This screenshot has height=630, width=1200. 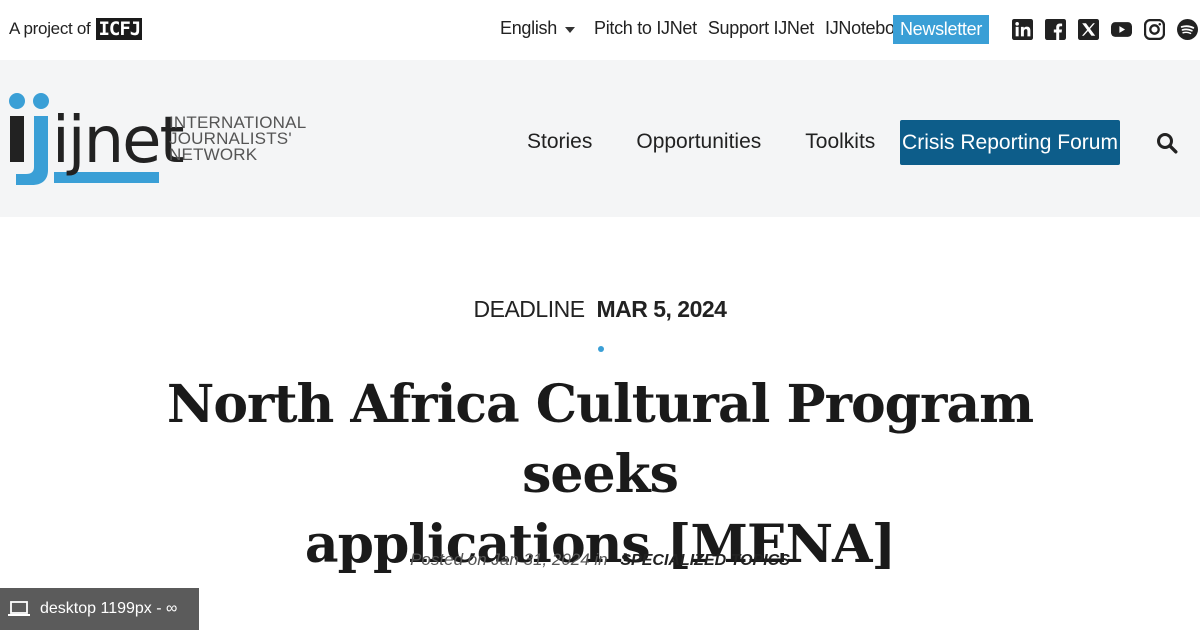 I want to click on svg-text: ijnet, so click(x=118, y=141).